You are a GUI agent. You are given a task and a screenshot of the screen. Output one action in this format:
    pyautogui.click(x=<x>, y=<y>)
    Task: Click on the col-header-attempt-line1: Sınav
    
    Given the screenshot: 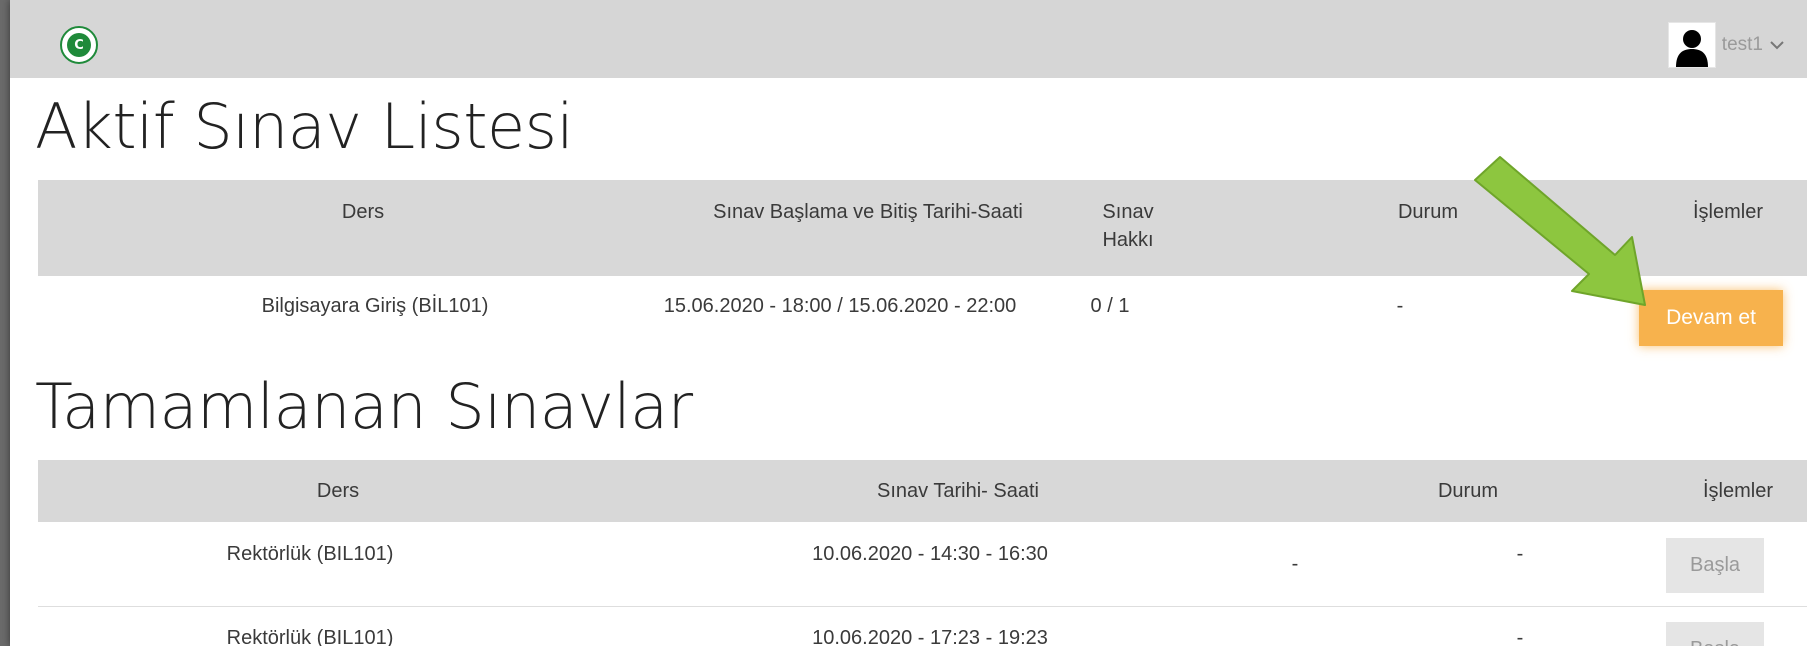 What is the action you would take?
    pyautogui.click(x=1128, y=212)
    